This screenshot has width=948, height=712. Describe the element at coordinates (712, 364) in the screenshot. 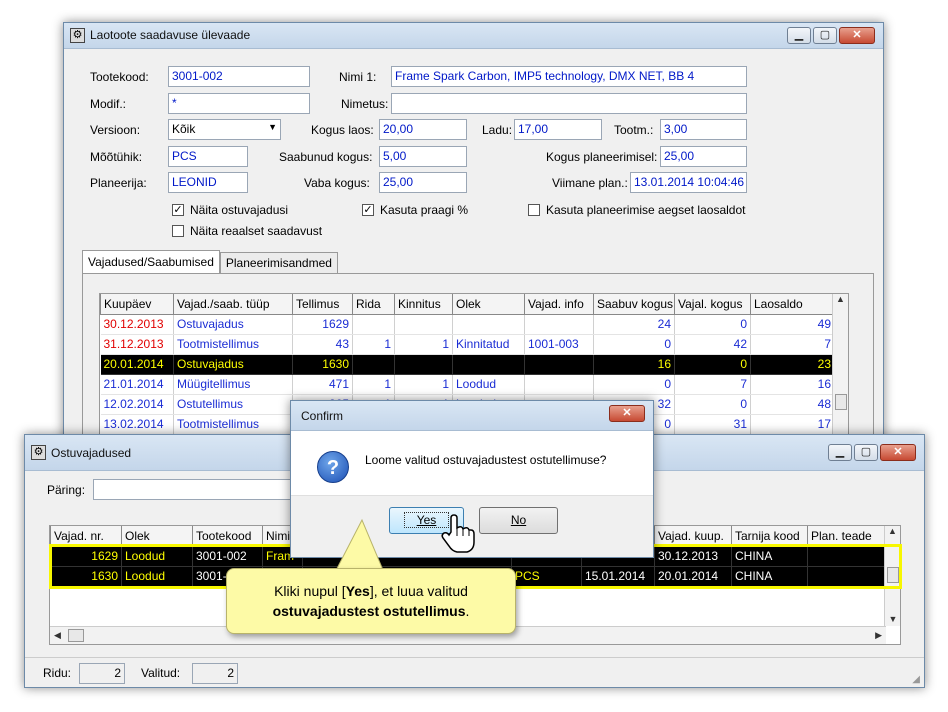

I see `cell-vajal: 0` at that location.